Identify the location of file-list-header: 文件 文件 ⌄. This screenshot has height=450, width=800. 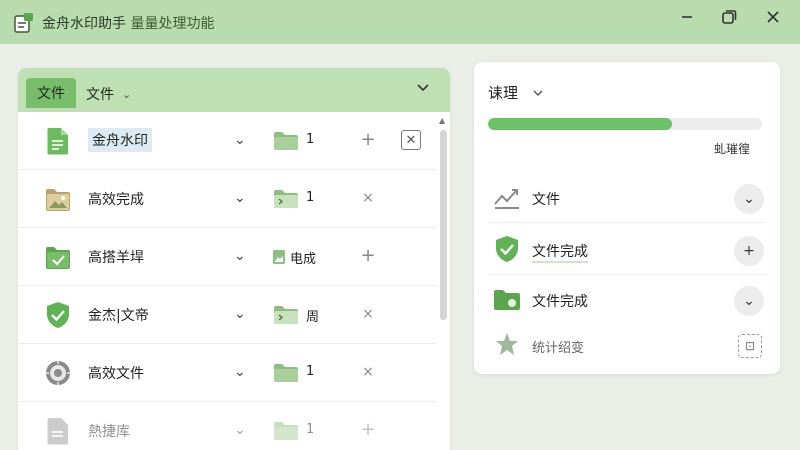
(234, 90).